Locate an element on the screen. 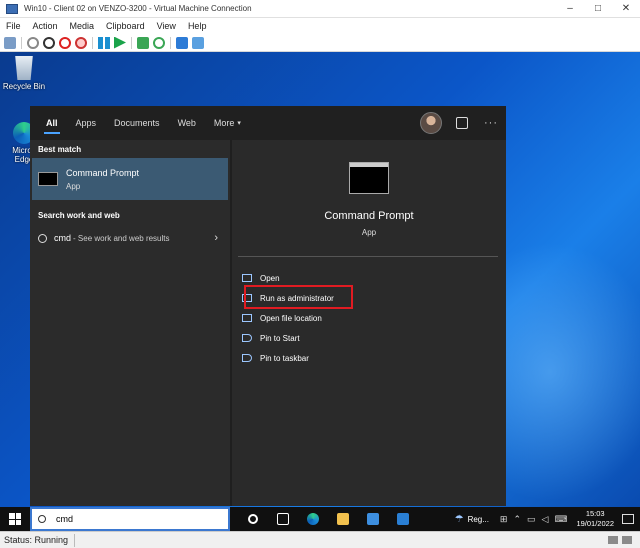 The width and height of the screenshot is (640, 548). revert-icon is located at coordinates (159, 42).